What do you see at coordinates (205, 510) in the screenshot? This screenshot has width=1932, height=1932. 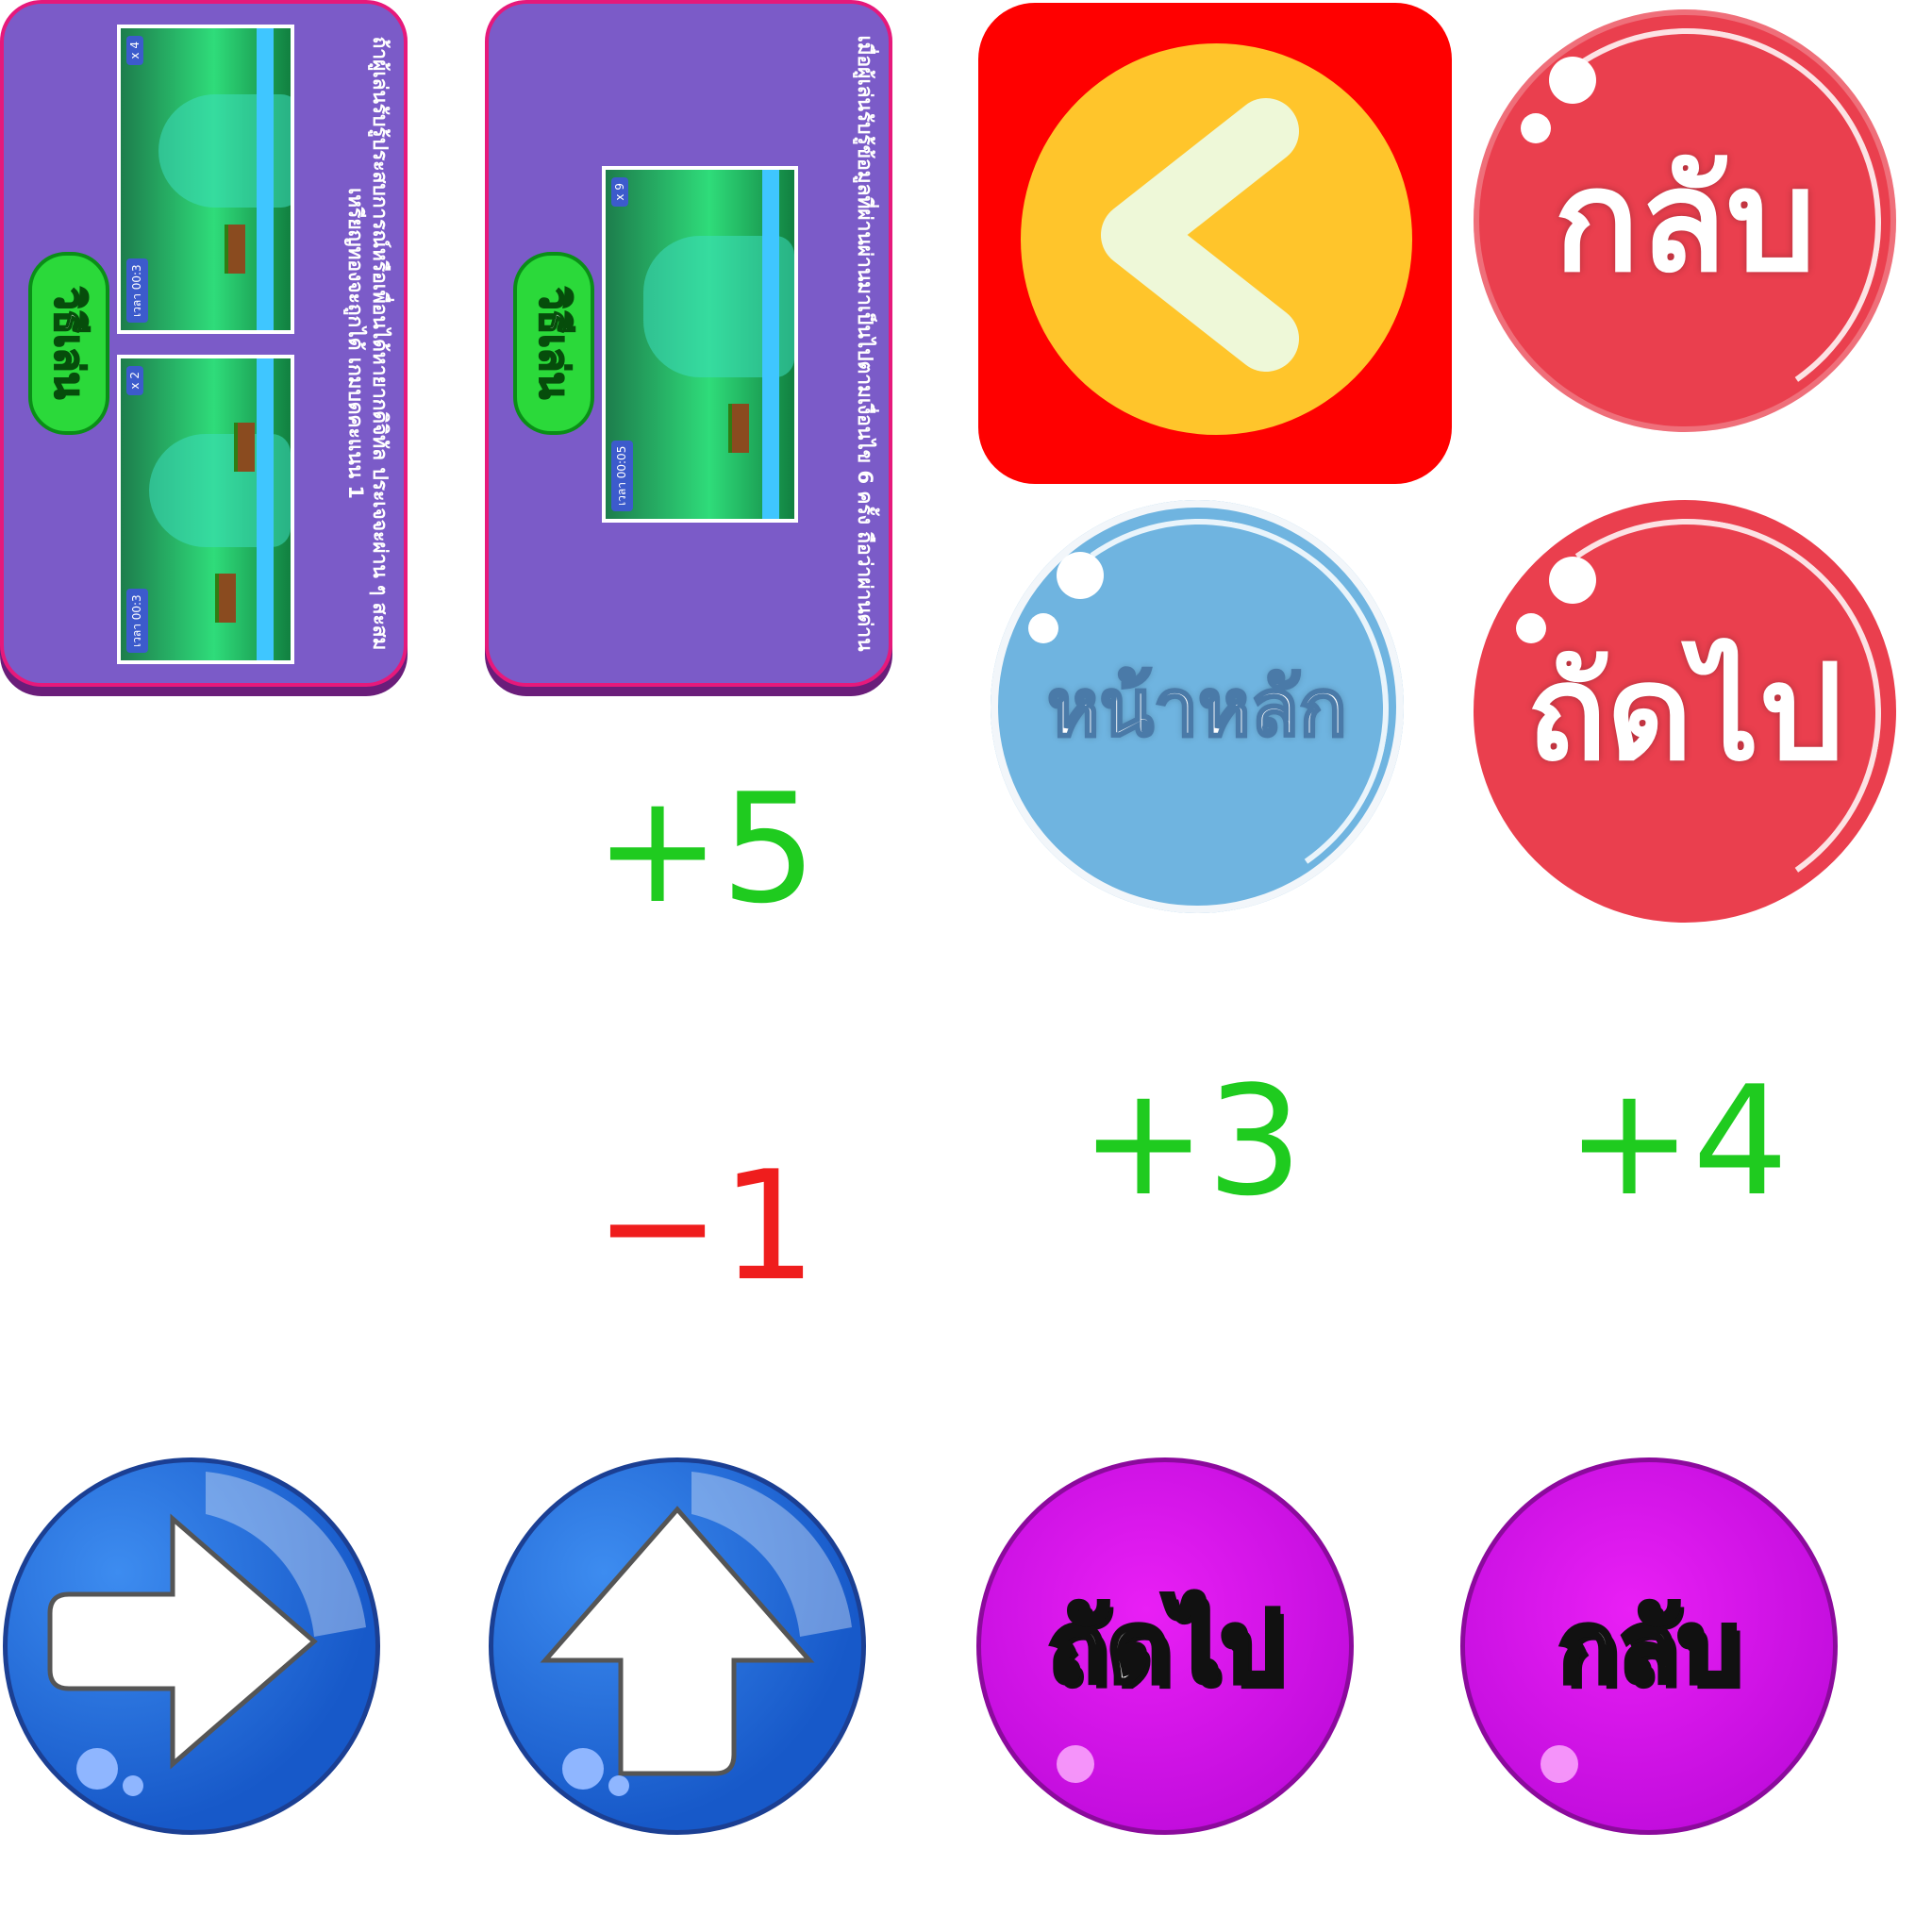 I see `game-screenshot-1: เวลา 00:3 x 2` at bounding box center [205, 510].